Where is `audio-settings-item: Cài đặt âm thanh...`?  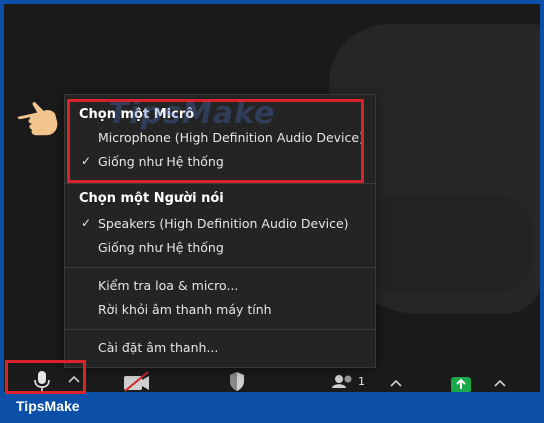 audio-settings-item: Cài đặt âm thanh... is located at coordinates (220, 348).